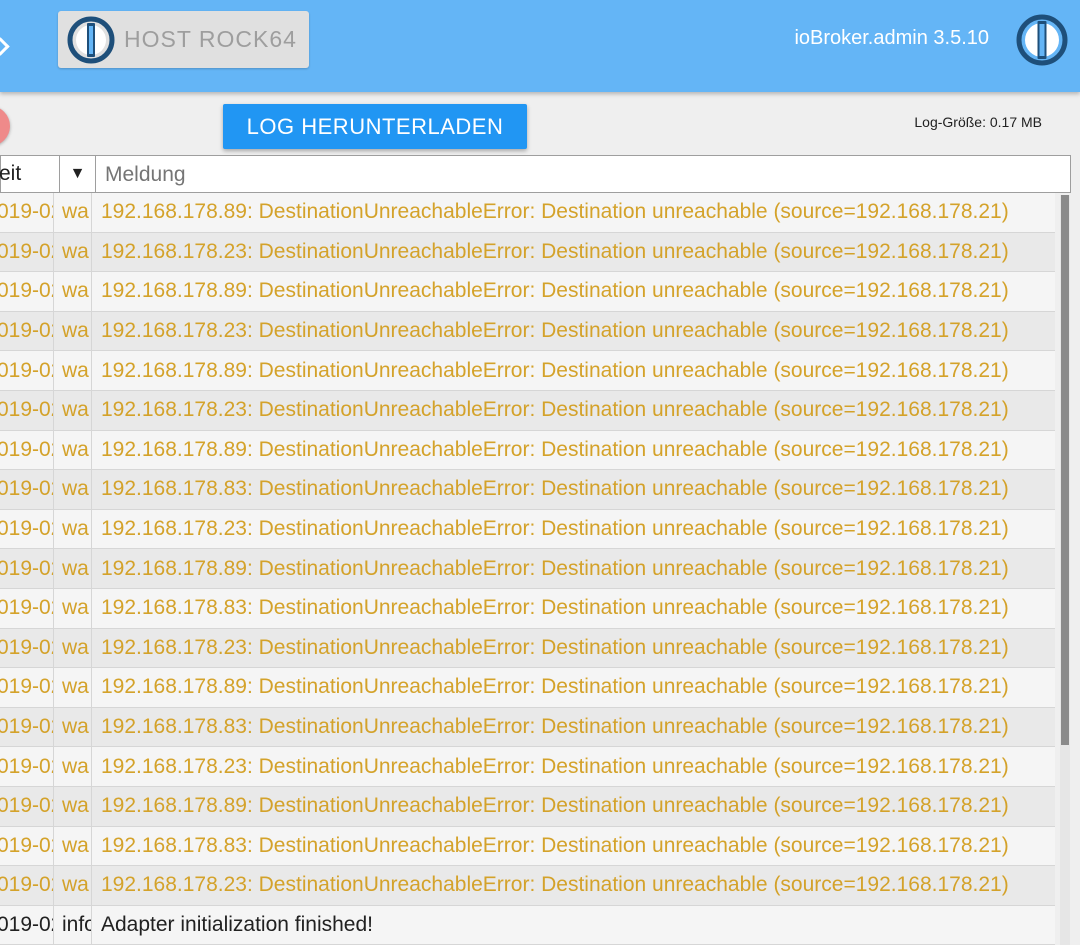 The width and height of the screenshot is (1080, 945). What do you see at coordinates (581, 175) in the screenshot?
I see `message-filter-input` at bounding box center [581, 175].